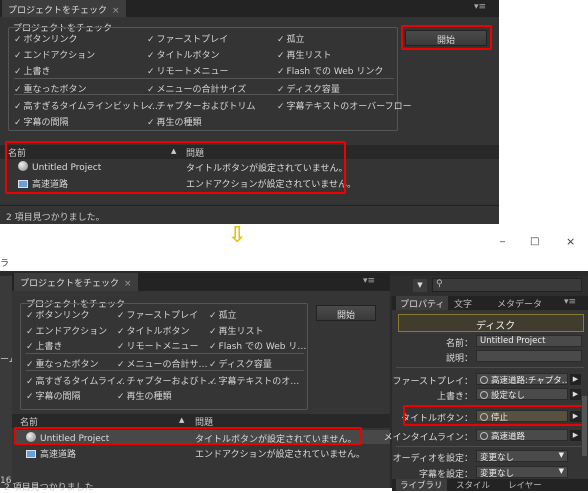  What do you see at coordinates (64, 8) in the screenshot?
I see `top-tab-check-project: プロジェクトをチェック ×` at bounding box center [64, 8].